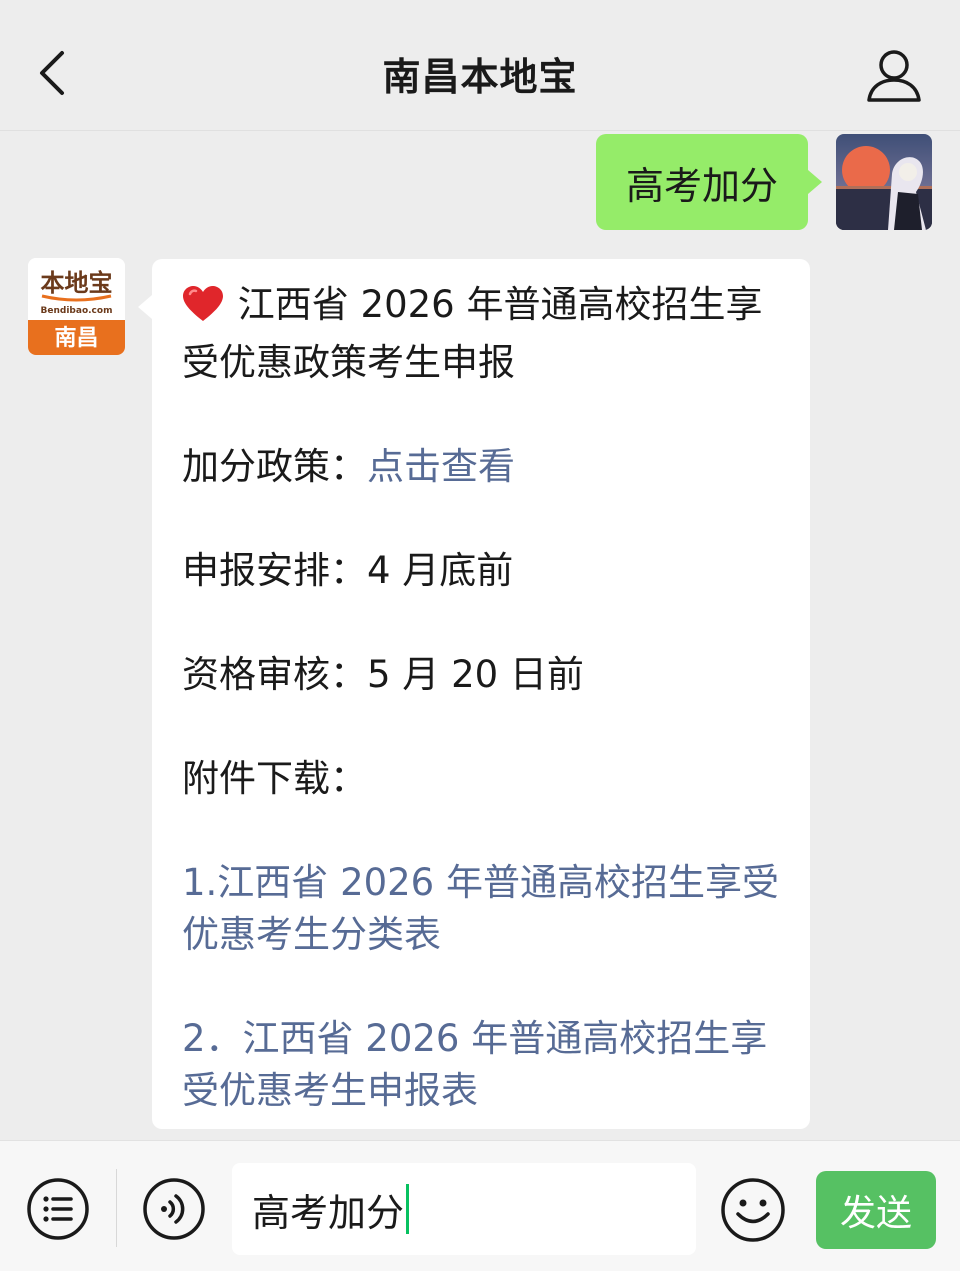  What do you see at coordinates (408, 1209) in the screenshot?
I see `text-caret` at bounding box center [408, 1209].